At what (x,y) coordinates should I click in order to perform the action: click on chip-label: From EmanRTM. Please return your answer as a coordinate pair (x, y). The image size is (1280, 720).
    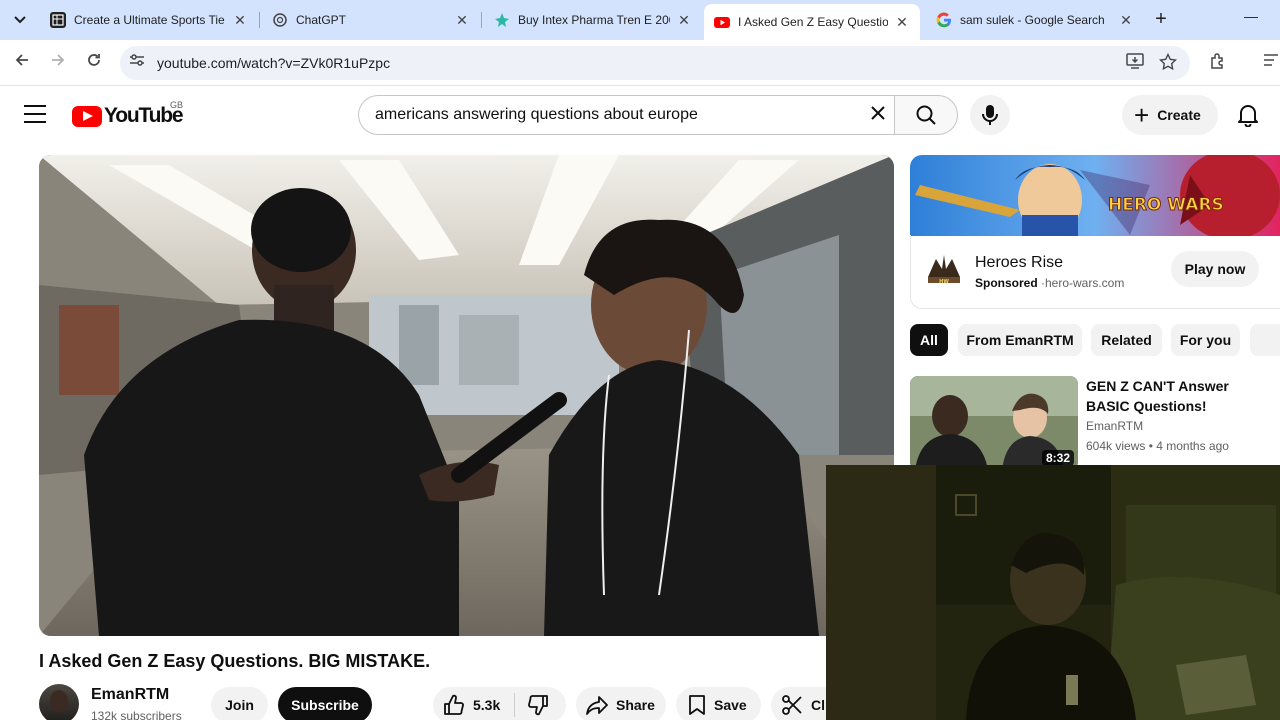
    Looking at the image, I should click on (1020, 340).